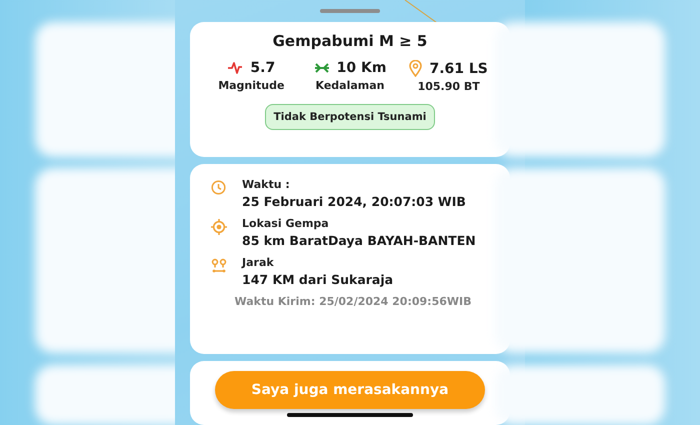  I want to click on detail-label: Lokasi Gempa, so click(285, 223).